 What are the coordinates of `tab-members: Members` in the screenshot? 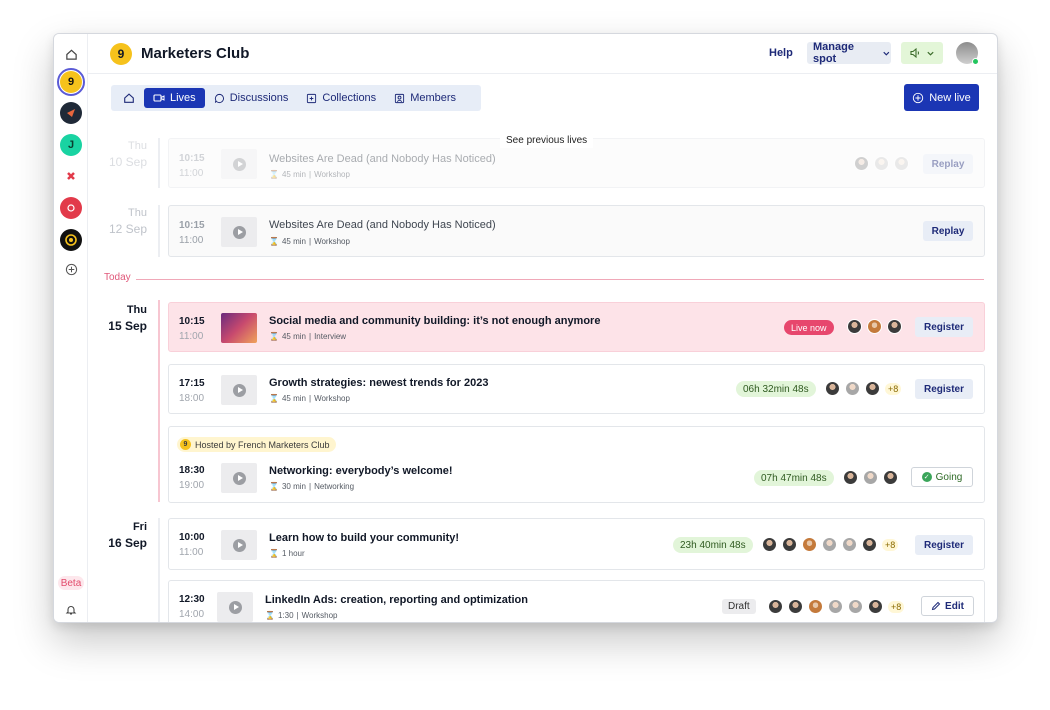 It's located at (425, 98).